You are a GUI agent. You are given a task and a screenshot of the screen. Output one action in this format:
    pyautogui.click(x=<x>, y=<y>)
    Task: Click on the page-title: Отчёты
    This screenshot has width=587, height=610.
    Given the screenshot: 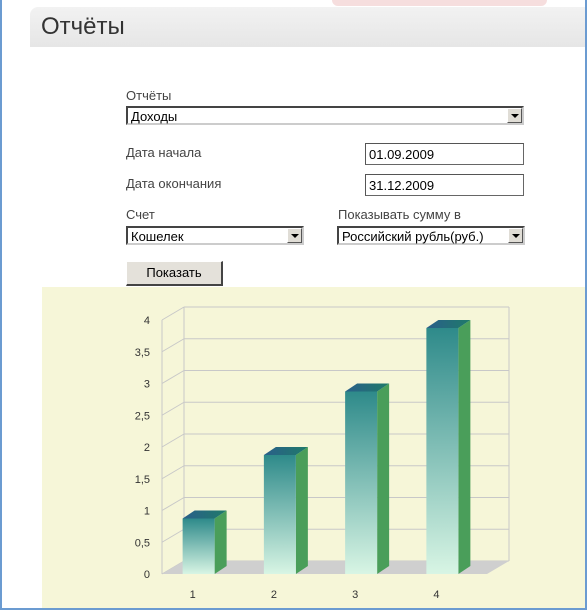 What is the action you would take?
    pyautogui.click(x=83, y=26)
    